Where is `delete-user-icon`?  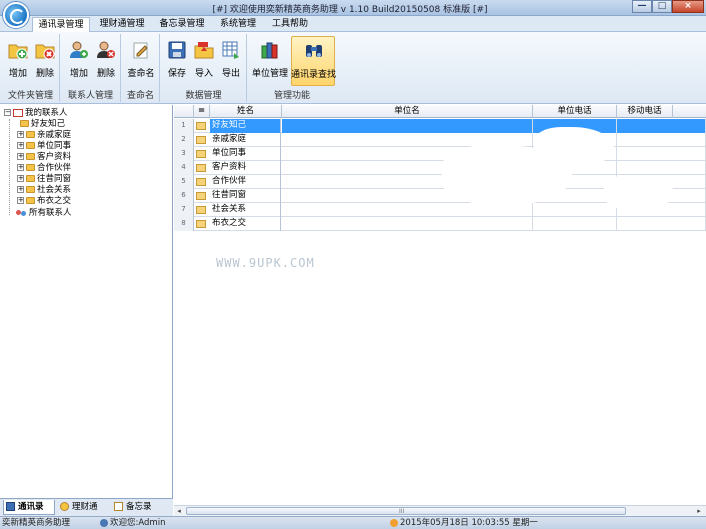 delete-user-icon is located at coordinates (106, 49).